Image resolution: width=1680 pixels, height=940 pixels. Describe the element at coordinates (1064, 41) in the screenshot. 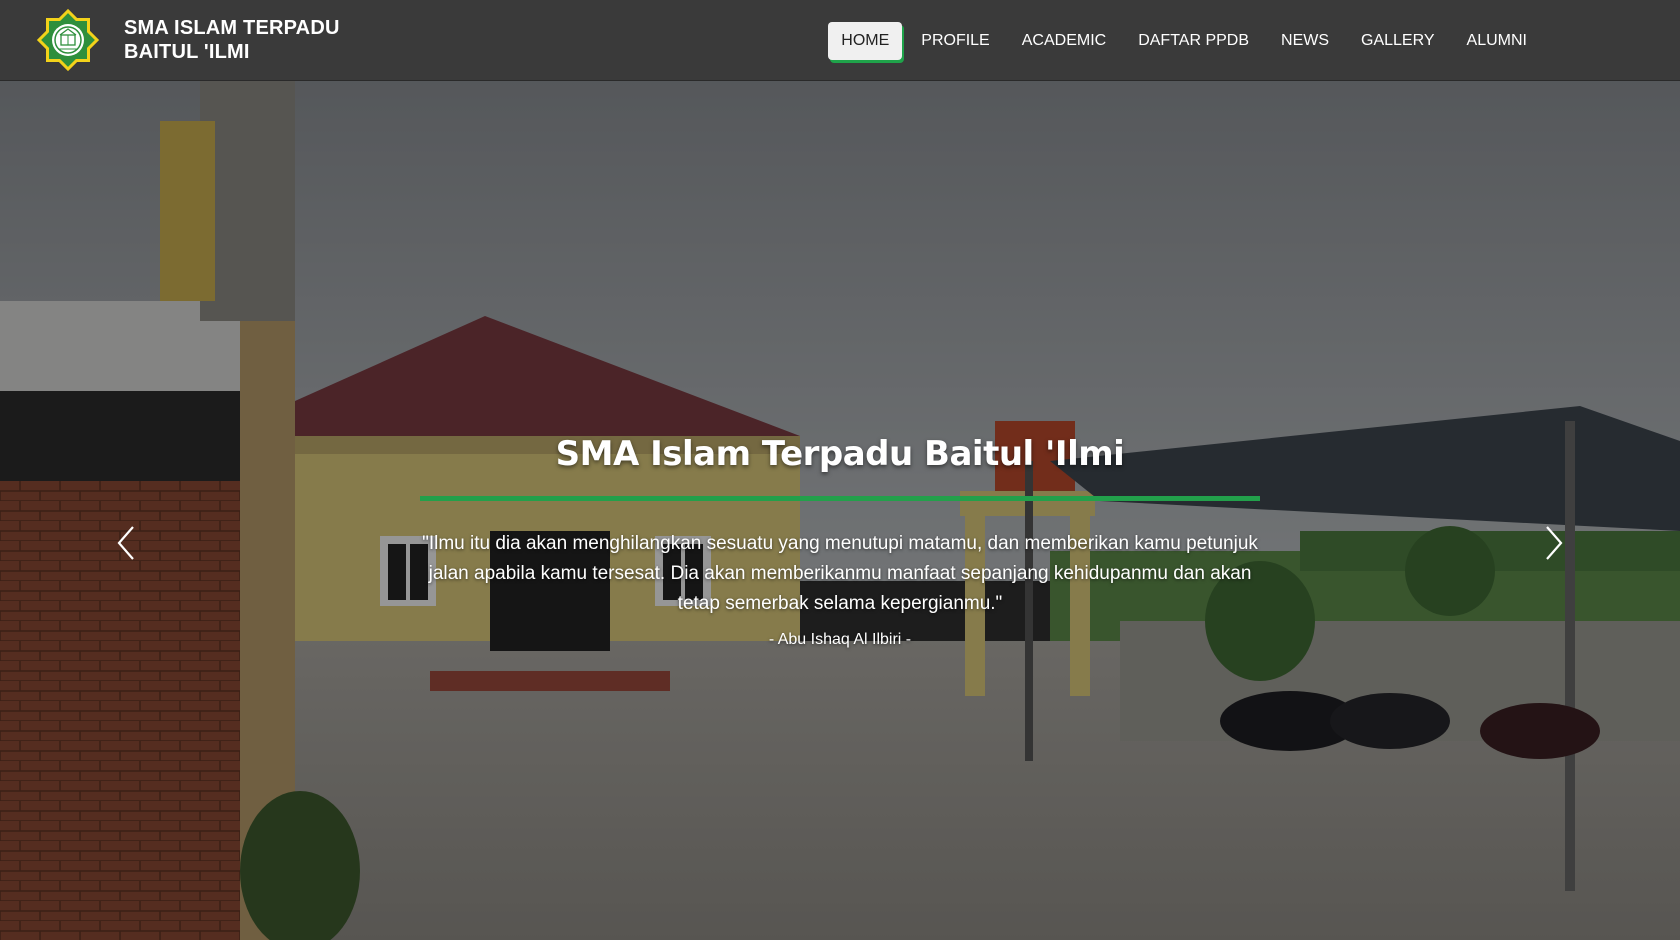

I see `nav-item-academic: ACADEMIC` at that location.